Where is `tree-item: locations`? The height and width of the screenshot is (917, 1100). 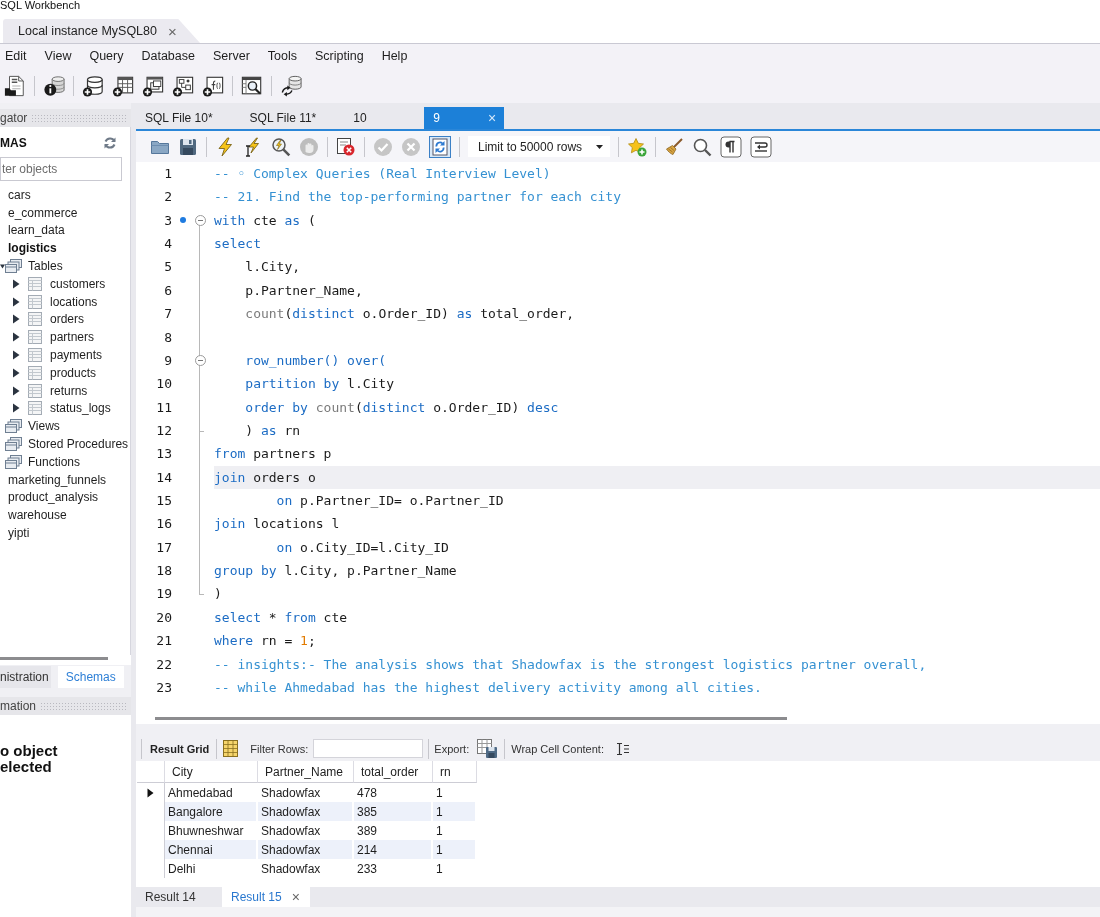
tree-item: locations is located at coordinates (74, 301).